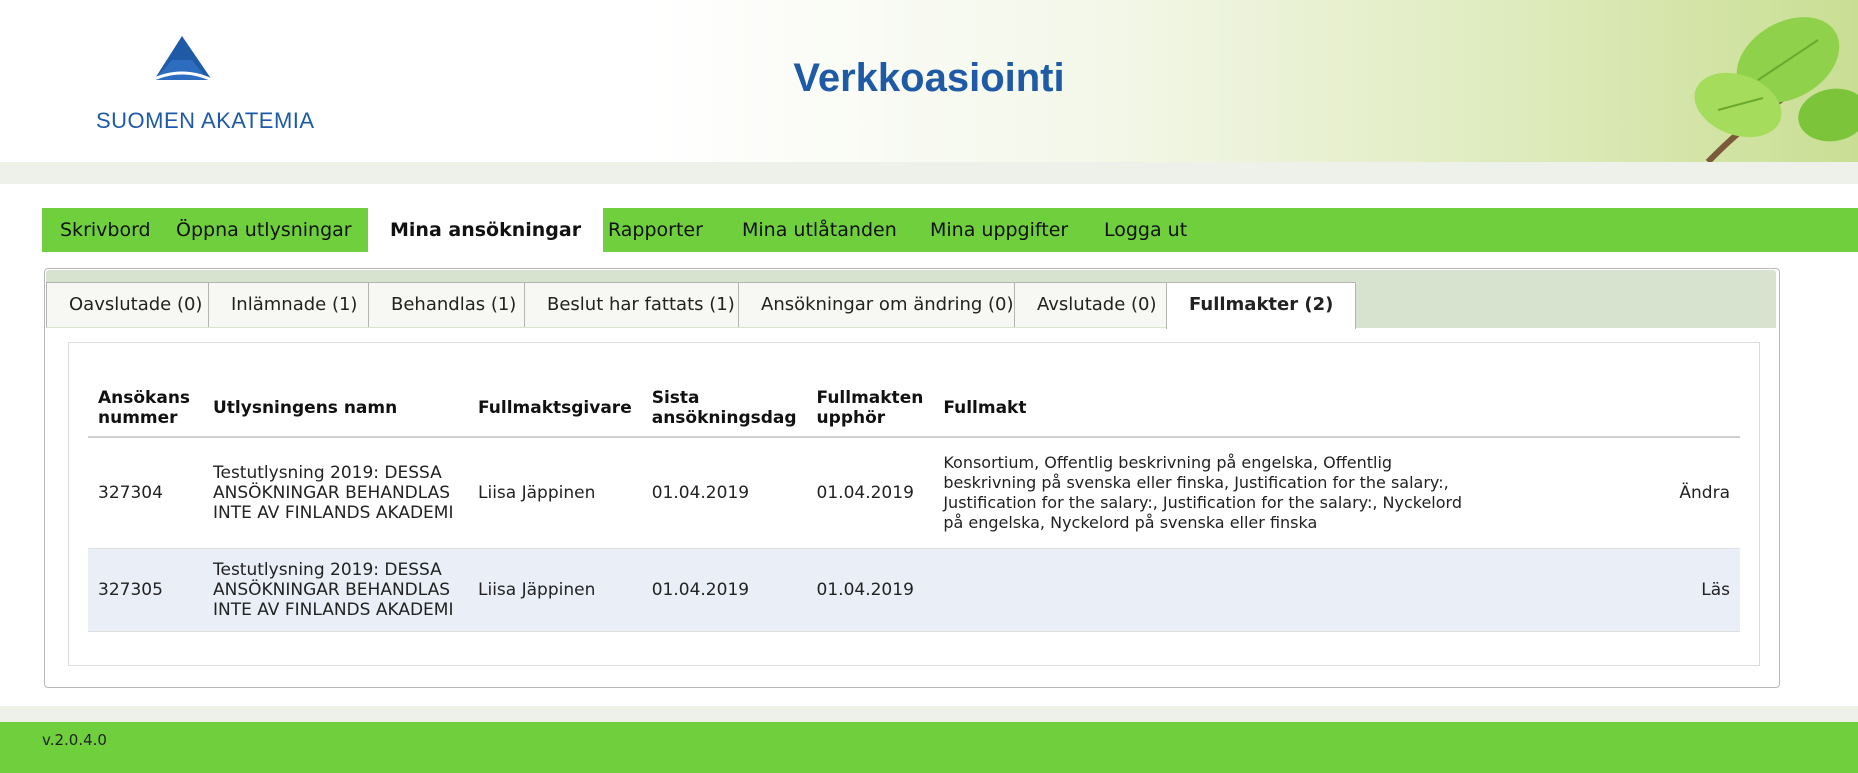 Image resolution: width=1858 pixels, height=773 pixels. Describe the element at coordinates (929, 747) in the screenshot. I see `page-footer: v.2.0.4.0` at that location.